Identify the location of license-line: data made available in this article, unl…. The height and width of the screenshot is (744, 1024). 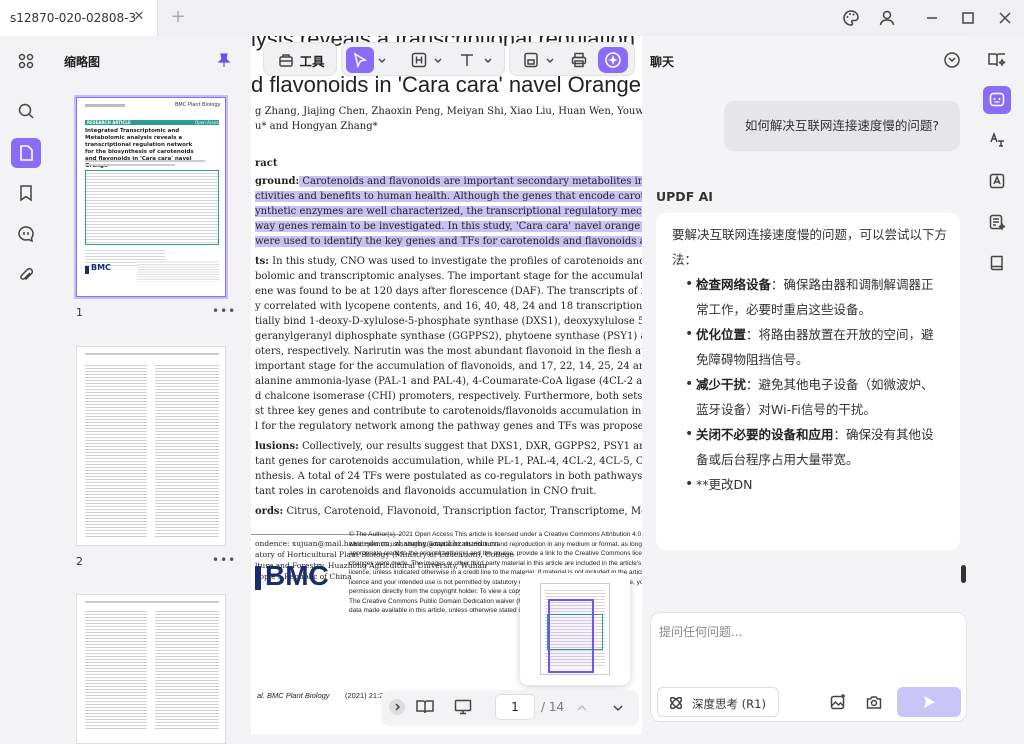
(439, 610).